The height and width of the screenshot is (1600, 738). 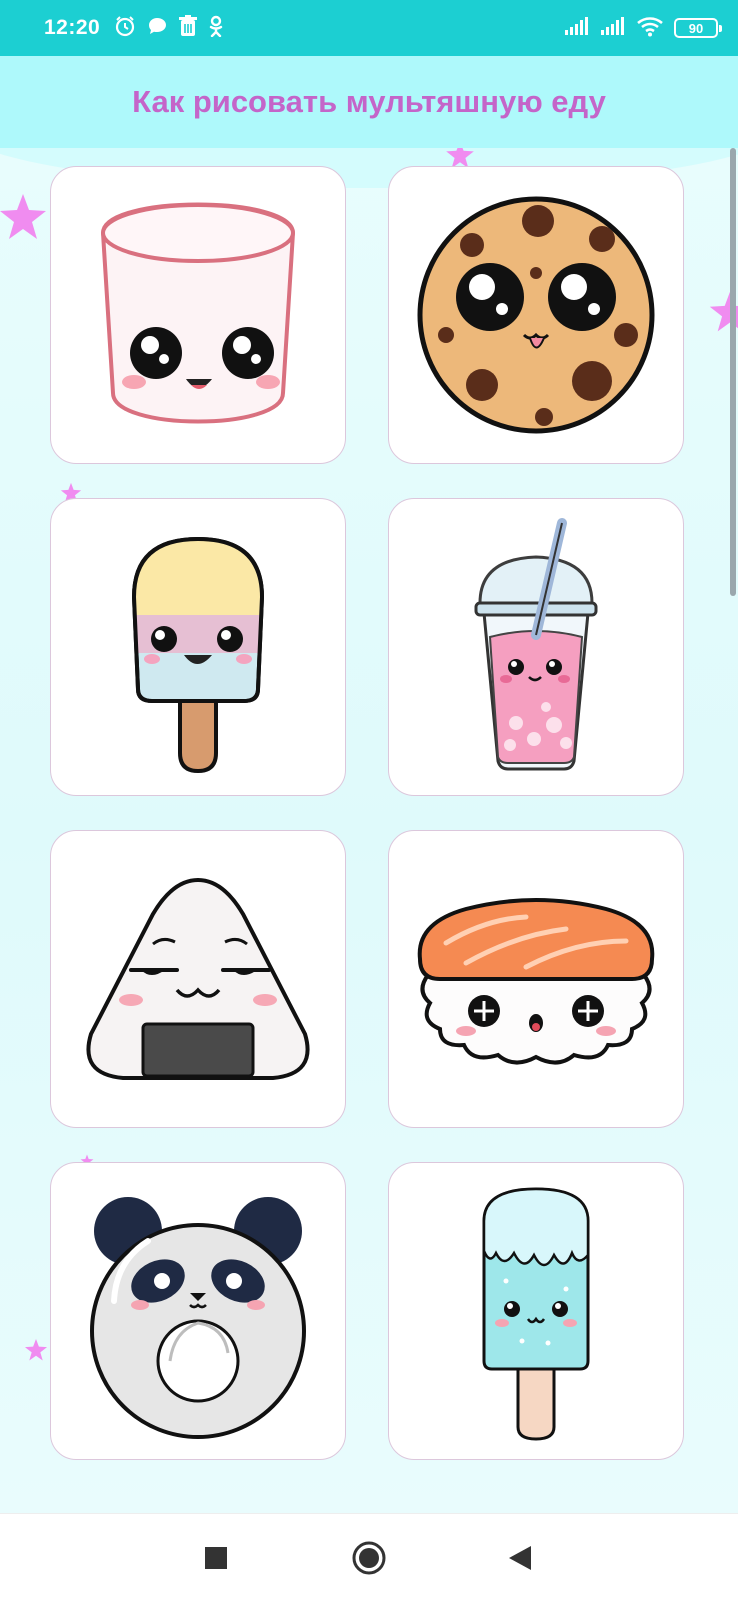 I want to click on onigiri-image, so click(x=198, y=978).